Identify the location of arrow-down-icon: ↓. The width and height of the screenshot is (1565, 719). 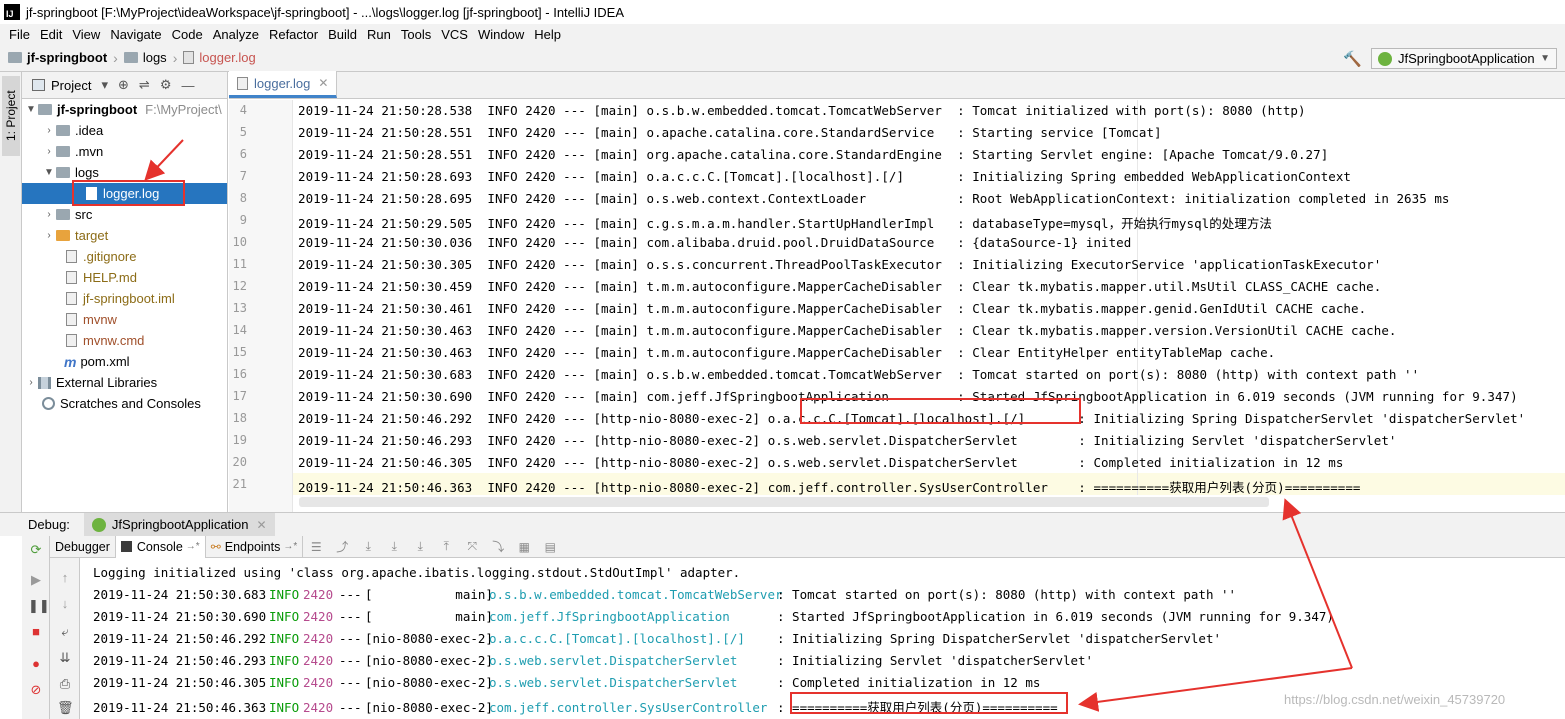
(65, 604).